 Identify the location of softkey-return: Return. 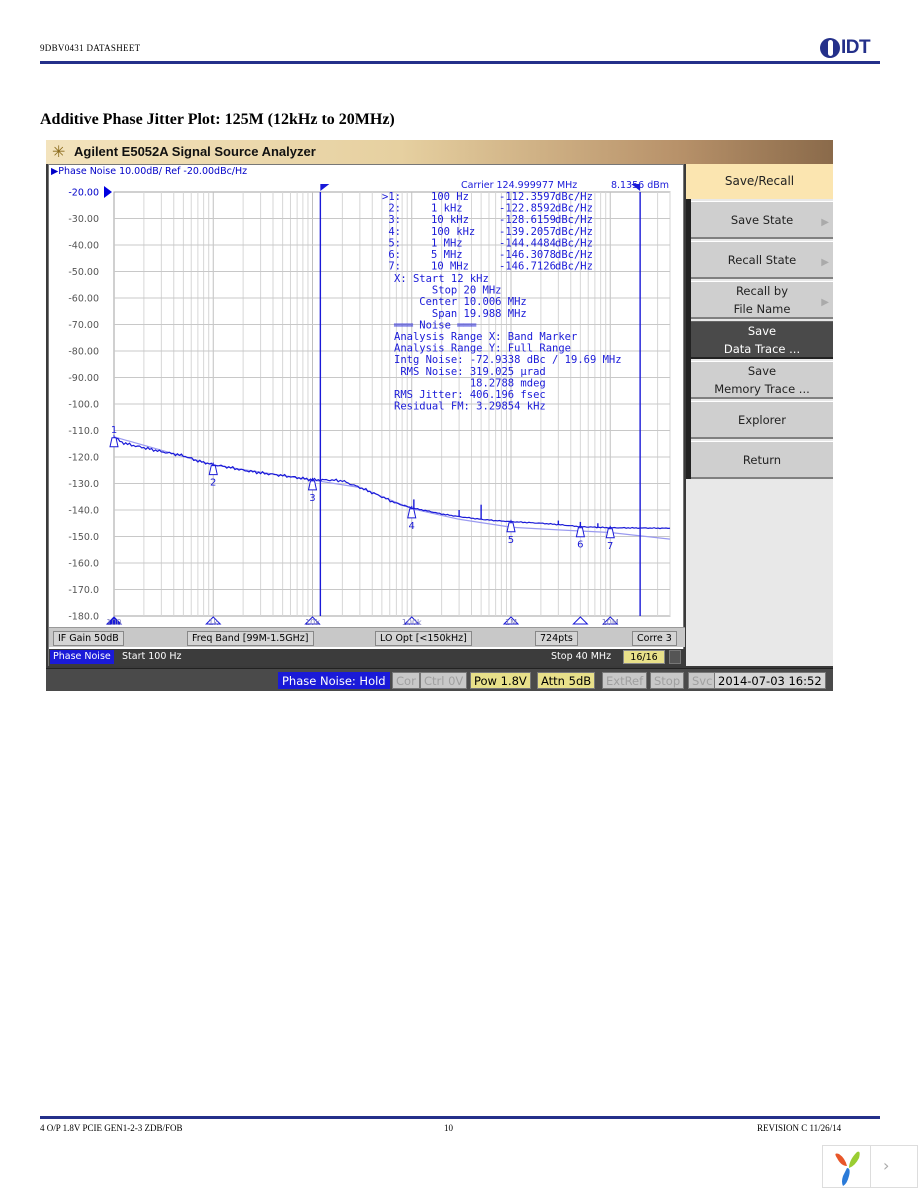
(762, 460).